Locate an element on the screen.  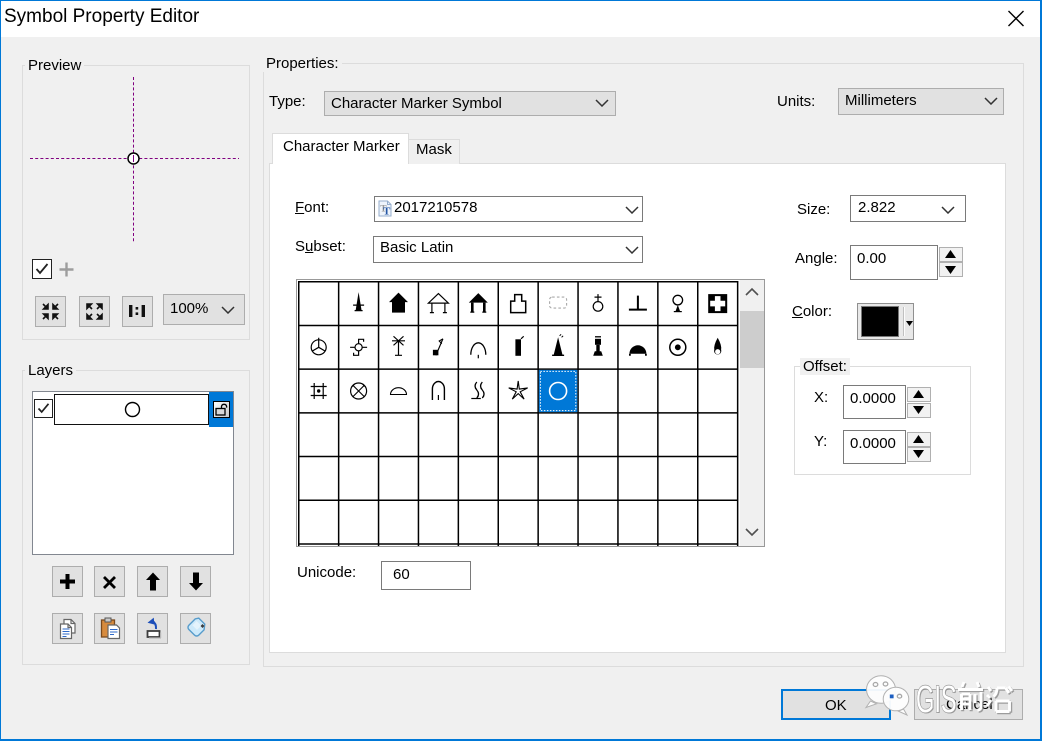
svg-text: T is located at coordinates (387, 212).